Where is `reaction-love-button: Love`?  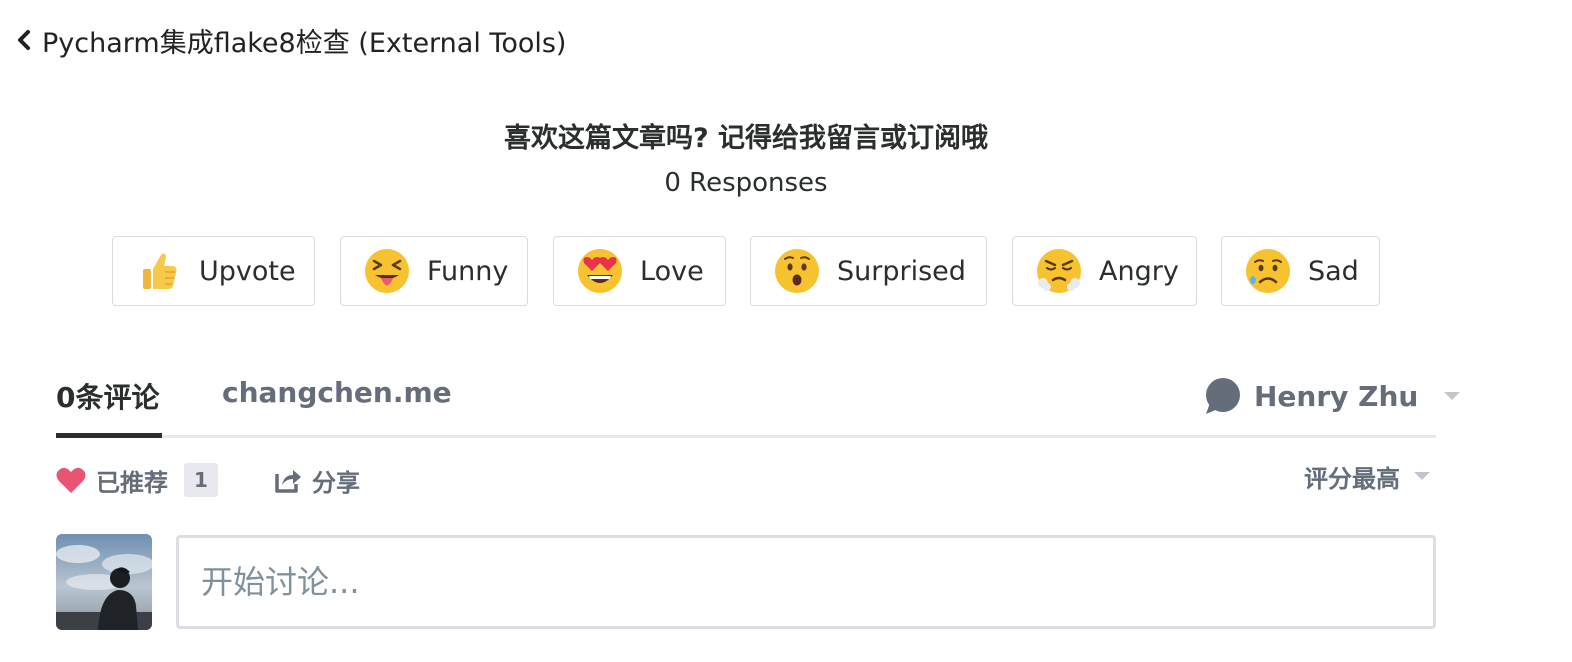 reaction-love-button: Love is located at coordinates (639, 271).